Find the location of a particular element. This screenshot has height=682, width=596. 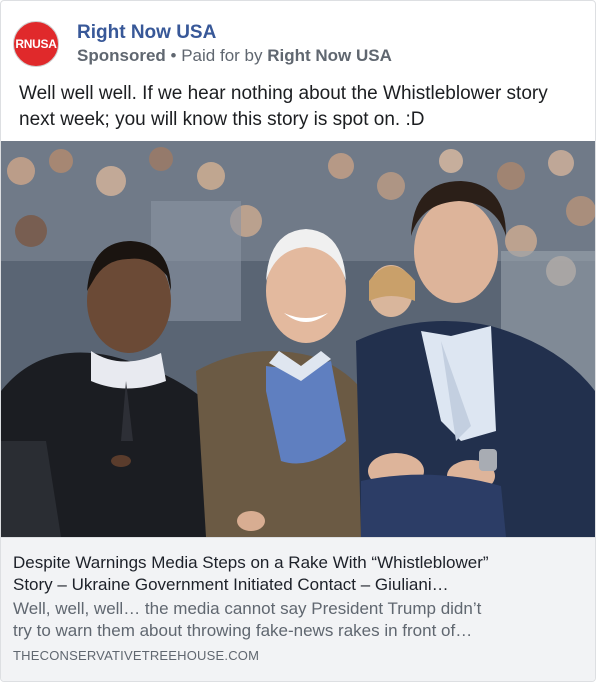

payer-name-link: Right Now USA is located at coordinates (329, 55).